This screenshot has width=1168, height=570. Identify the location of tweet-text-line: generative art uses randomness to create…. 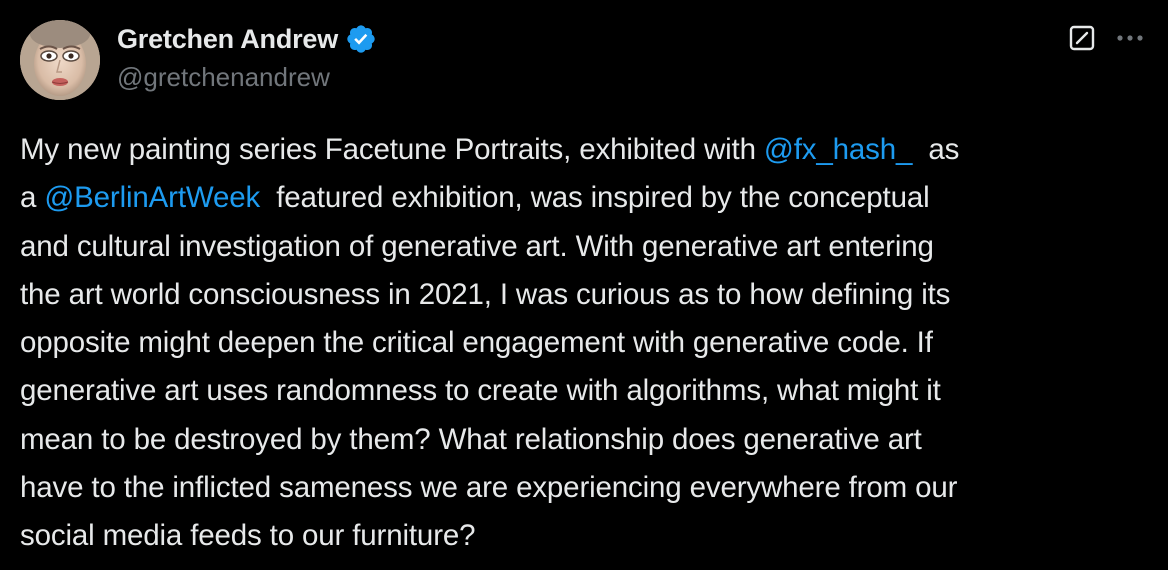
(587, 391).